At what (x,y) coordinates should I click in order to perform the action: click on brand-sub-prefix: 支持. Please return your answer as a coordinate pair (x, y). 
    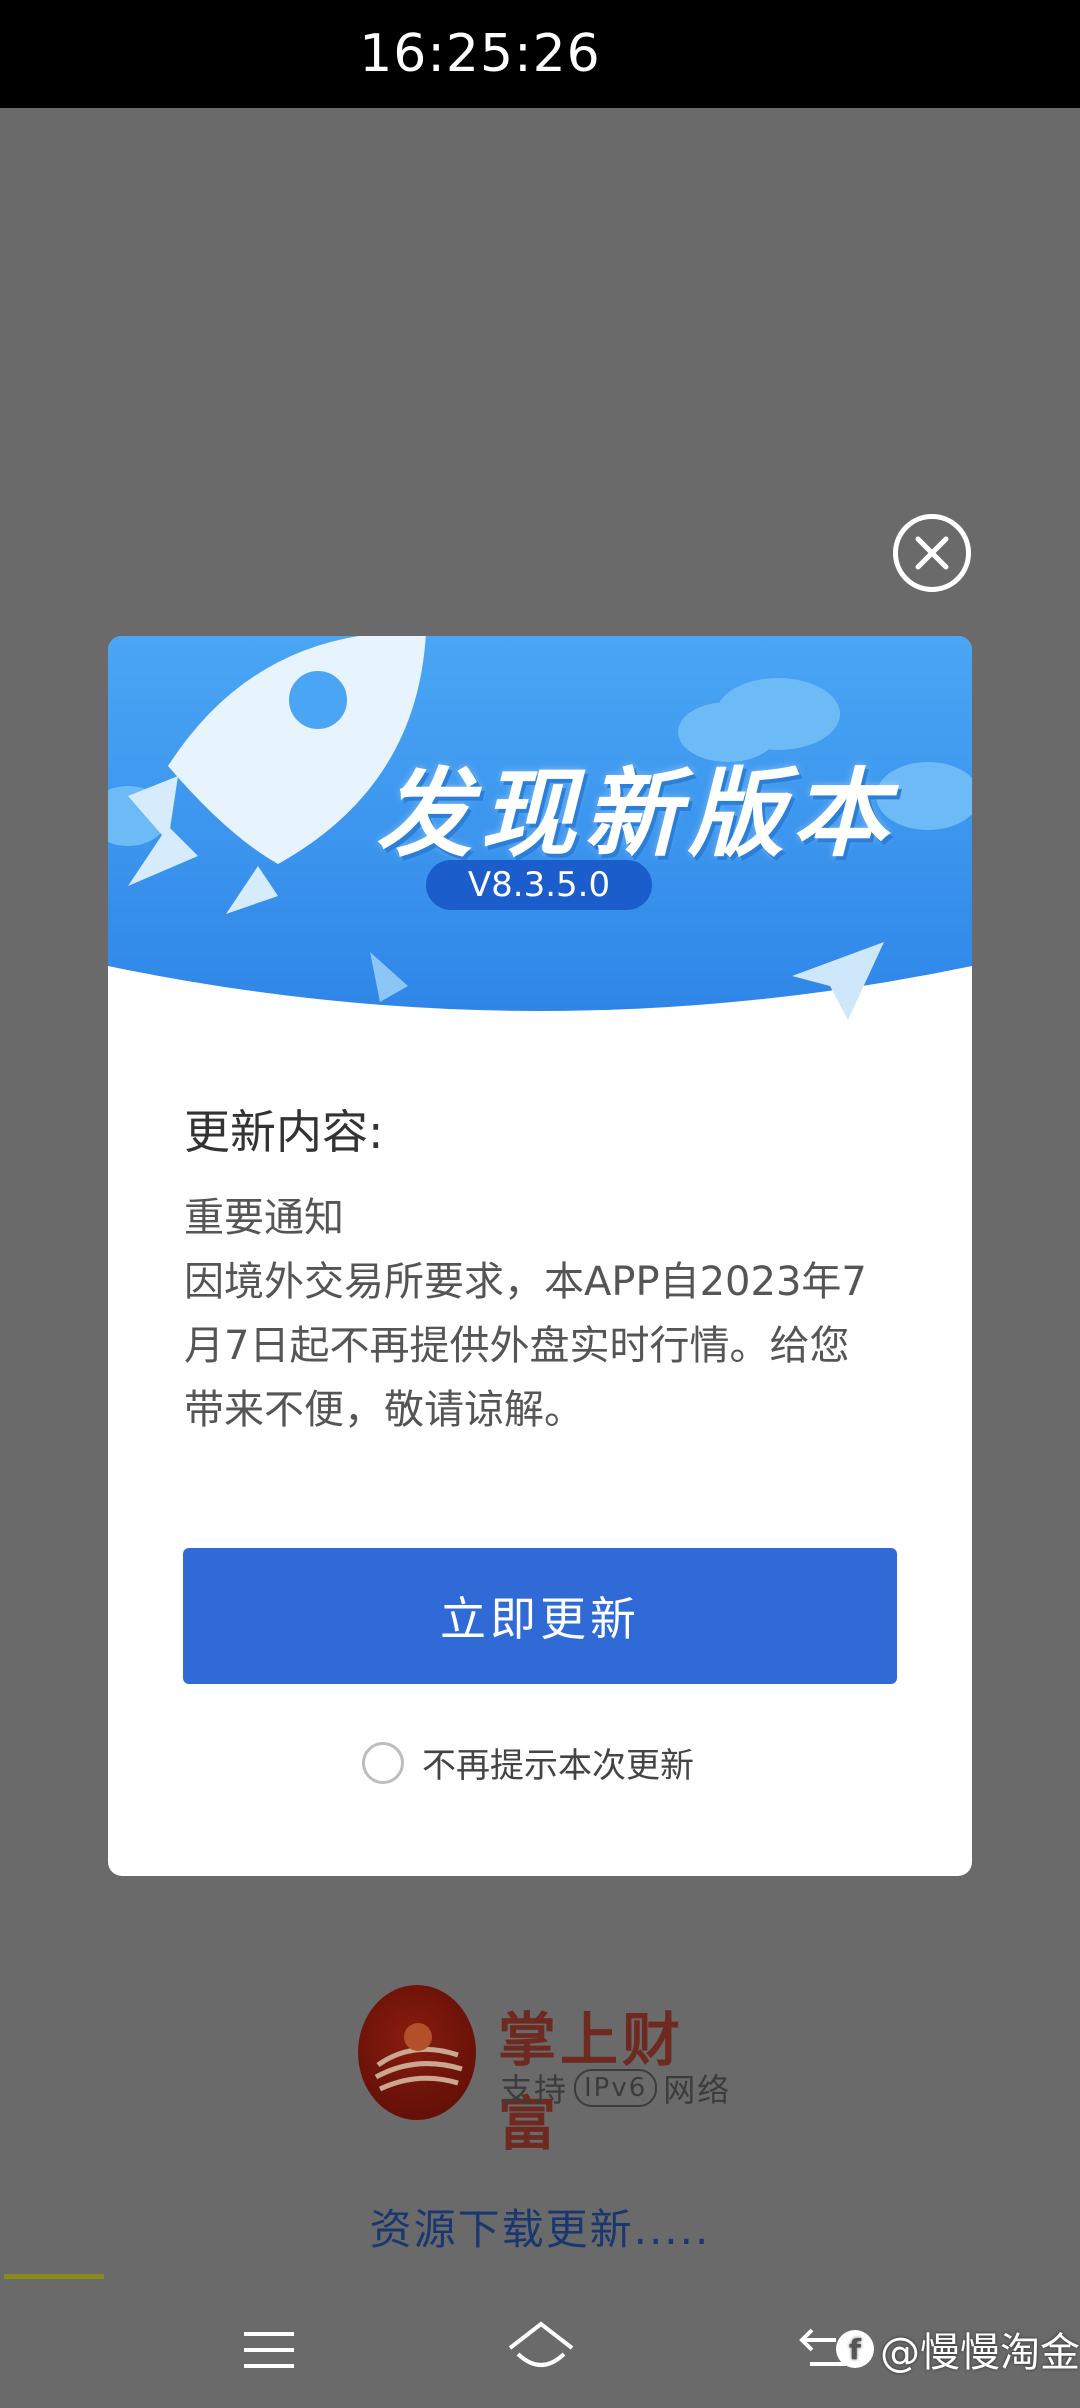
    Looking at the image, I should click on (534, 2090).